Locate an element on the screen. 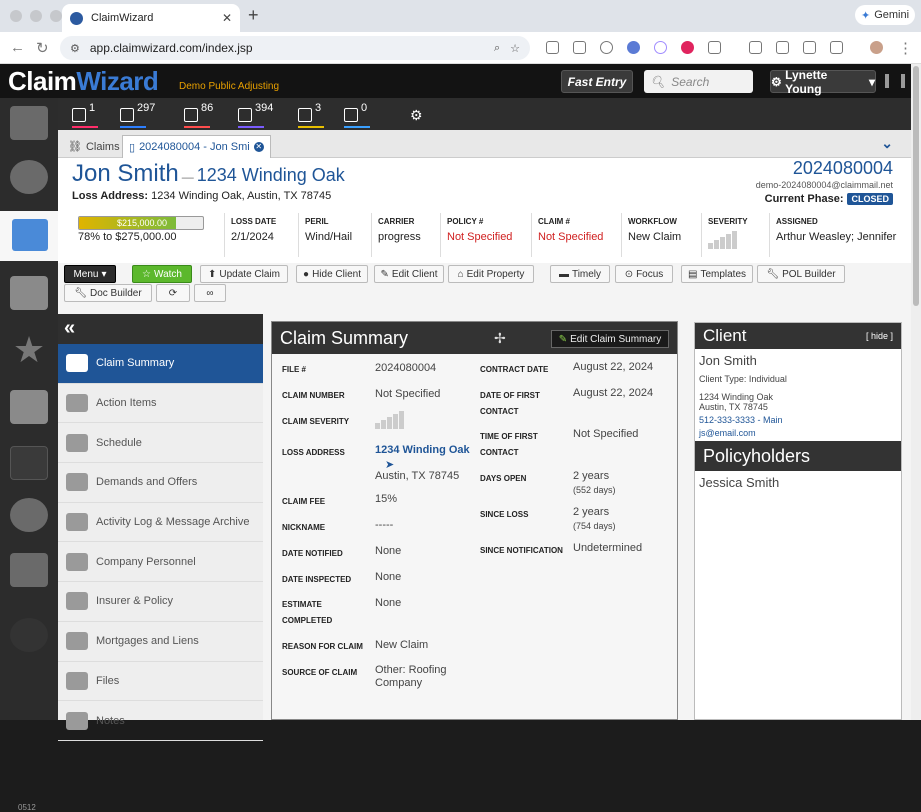 The width and height of the screenshot is (921, 812). icon-rail: ★ 0512 is located at coordinates (29, 455).